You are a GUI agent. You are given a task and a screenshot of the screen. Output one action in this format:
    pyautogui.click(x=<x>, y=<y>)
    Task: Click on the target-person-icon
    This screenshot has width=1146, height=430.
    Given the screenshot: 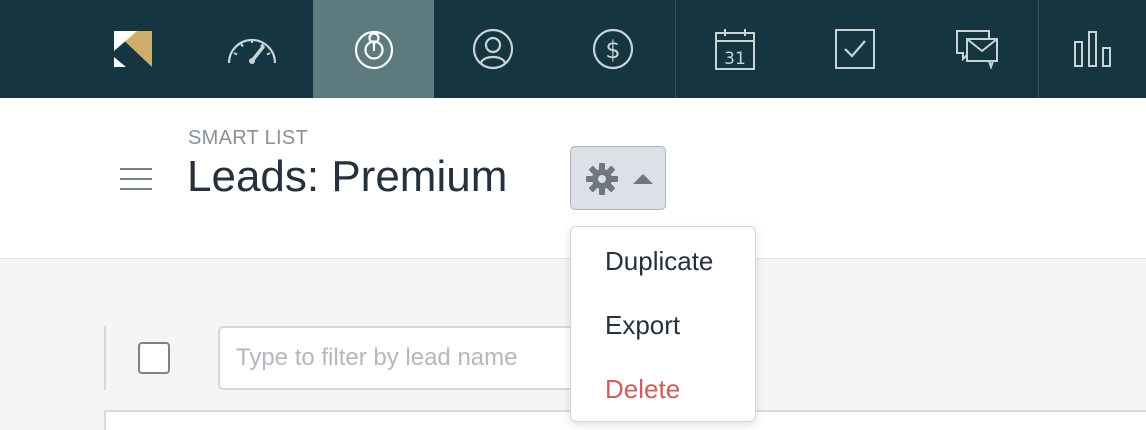 What is the action you would take?
    pyautogui.click(x=373, y=50)
    